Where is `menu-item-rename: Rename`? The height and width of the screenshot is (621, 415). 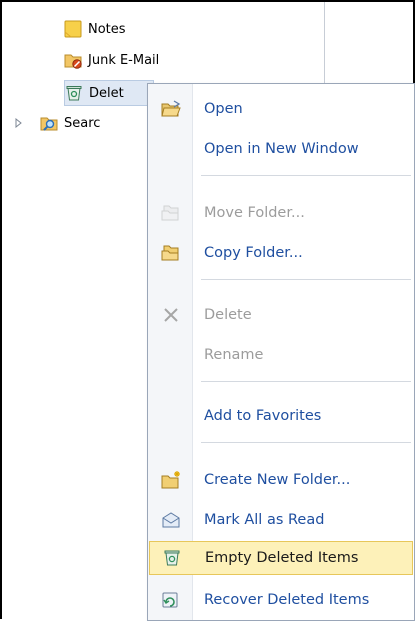
menu-item-rename: Rename is located at coordinates (281, 355).